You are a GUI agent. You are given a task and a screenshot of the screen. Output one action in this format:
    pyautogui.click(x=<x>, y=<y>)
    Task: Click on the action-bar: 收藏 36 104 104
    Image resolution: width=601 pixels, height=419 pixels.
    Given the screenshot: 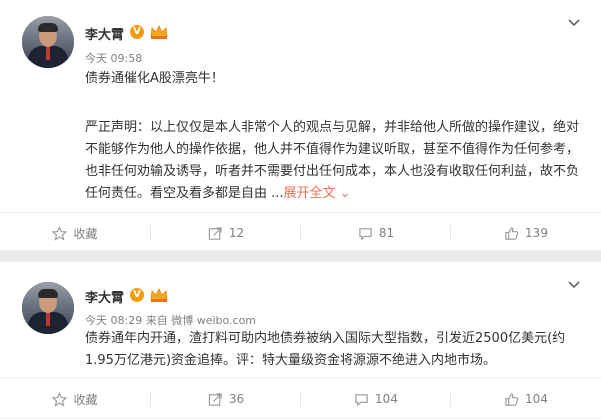 What is the action you would take?
    pyautogui.click(x=300, y=398)
    